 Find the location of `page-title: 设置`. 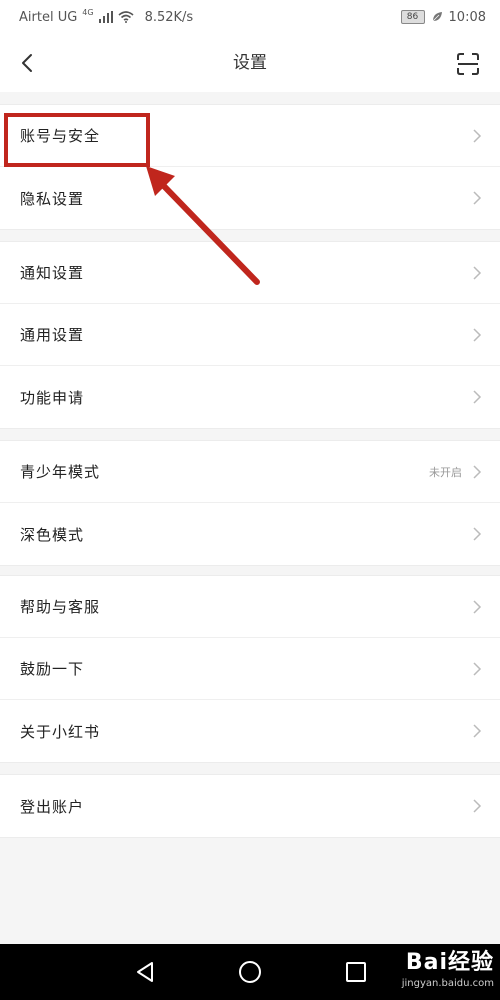

page-title: 设置 is located at coordinates (250, 63).